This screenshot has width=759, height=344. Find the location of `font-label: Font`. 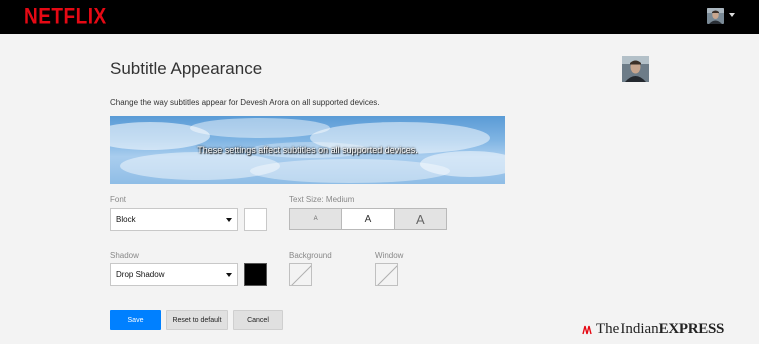

font-label: Font is located at coordinates (118, 199).